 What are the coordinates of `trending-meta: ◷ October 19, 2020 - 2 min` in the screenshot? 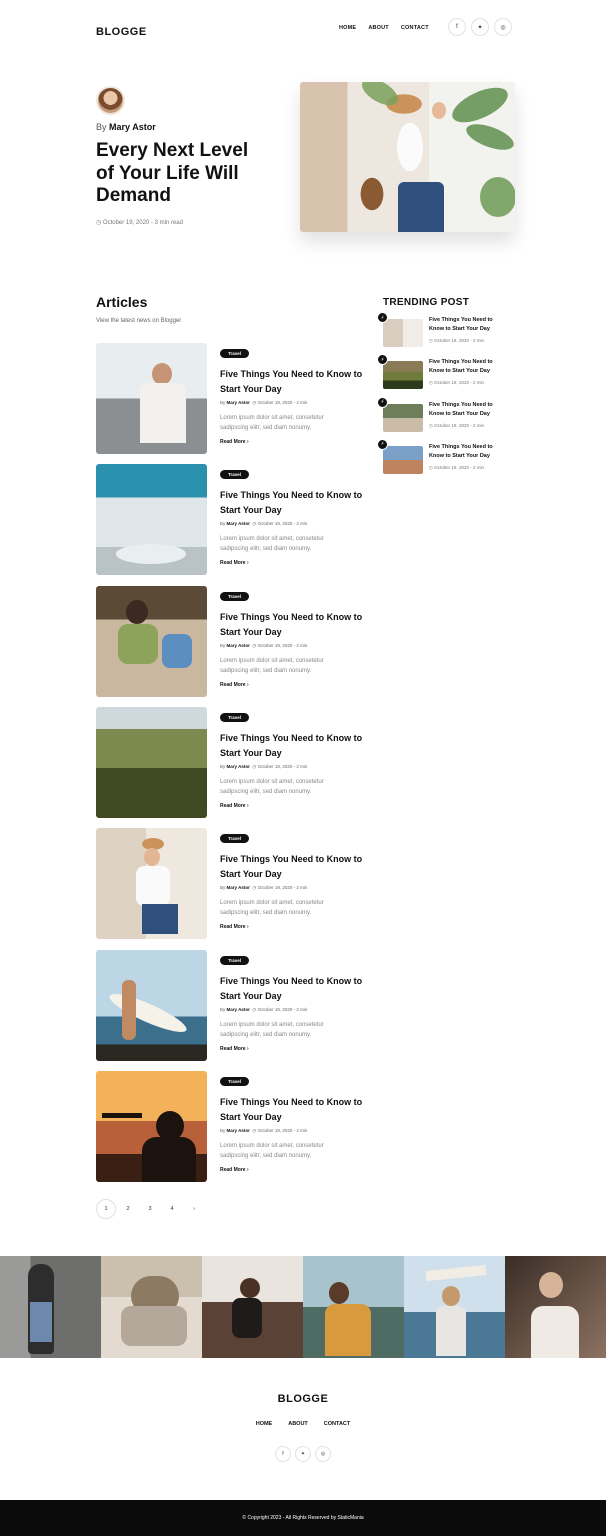 It's located at (456, 383).